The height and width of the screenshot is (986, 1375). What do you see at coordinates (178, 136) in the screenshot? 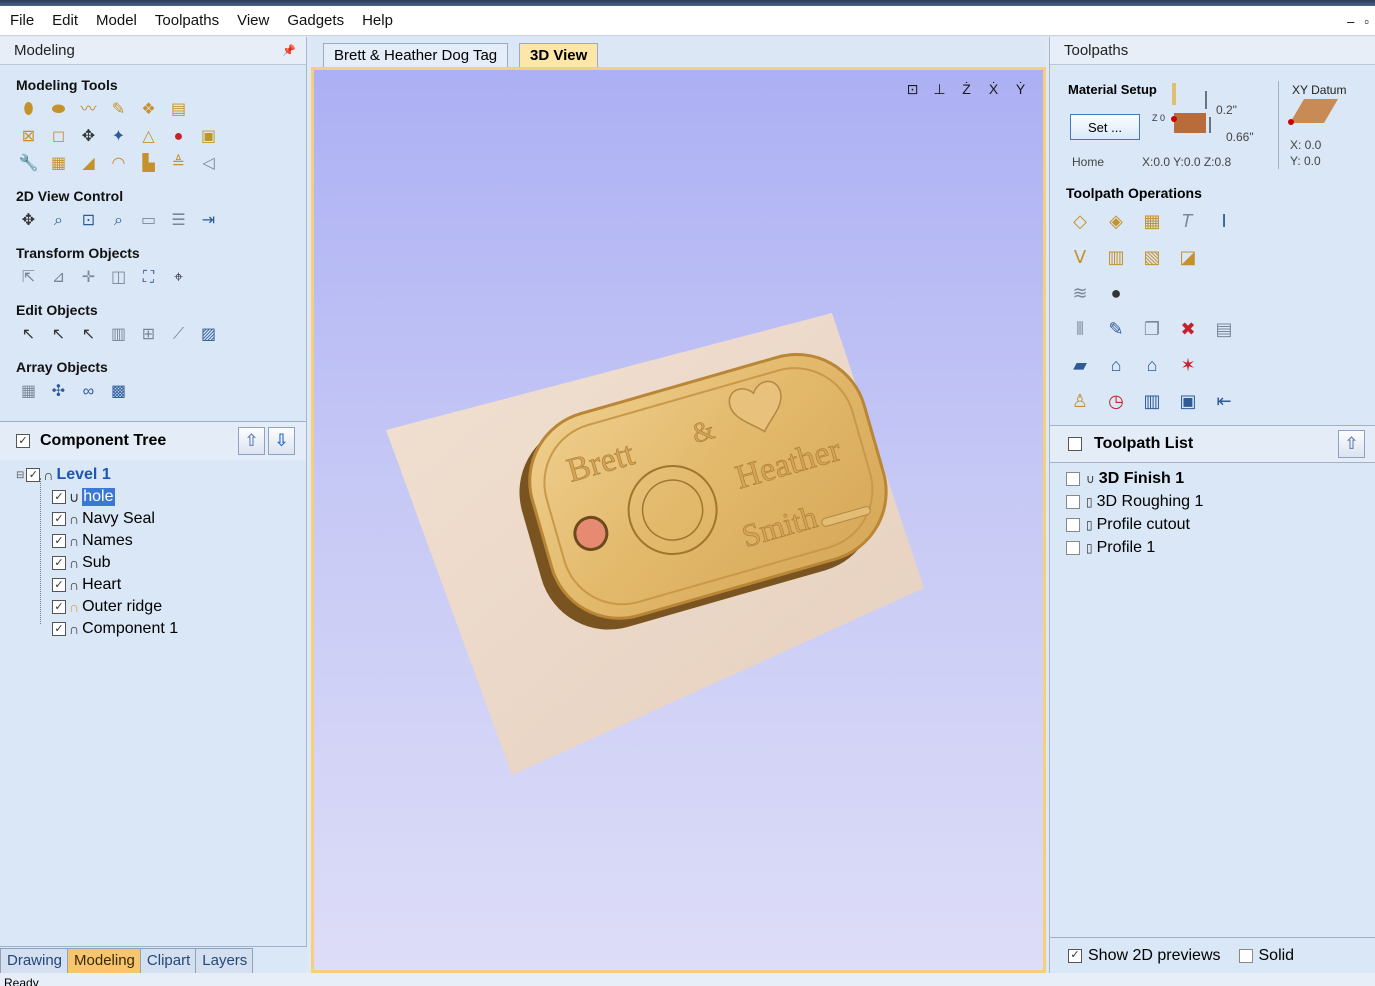
I see `fade-icon: ●` at bounding box center [178, 136].